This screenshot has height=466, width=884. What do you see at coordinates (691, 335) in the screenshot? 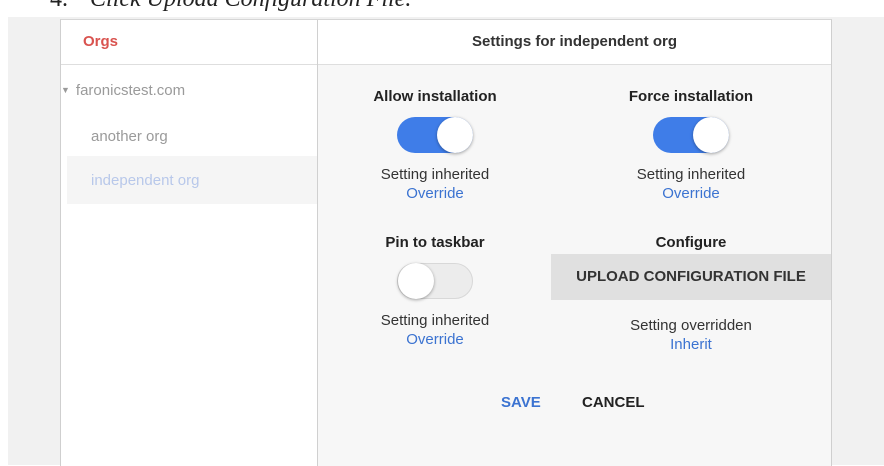
I see `configure-setting-status-wrap: Setting overridden Inherit` at bounding box center [691, 335].